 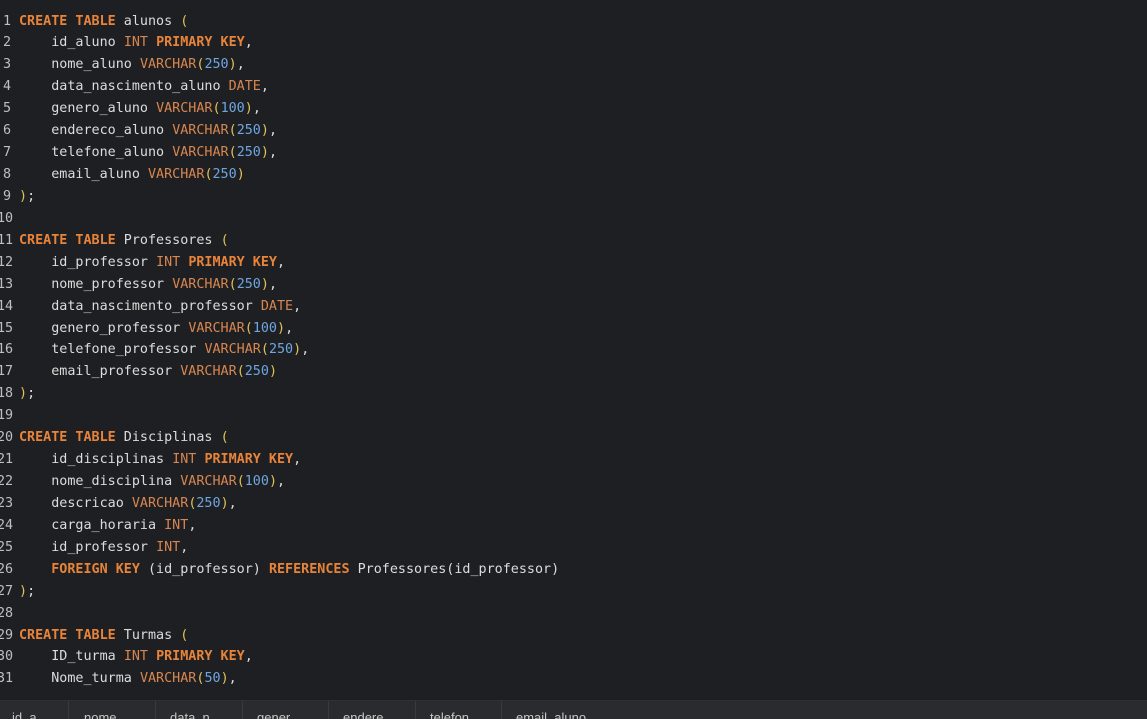 What do you see at coordinates (67, 635) in the screenshot?
I see `code-token: CREATE TABLE` at bounding box center [67, 635].